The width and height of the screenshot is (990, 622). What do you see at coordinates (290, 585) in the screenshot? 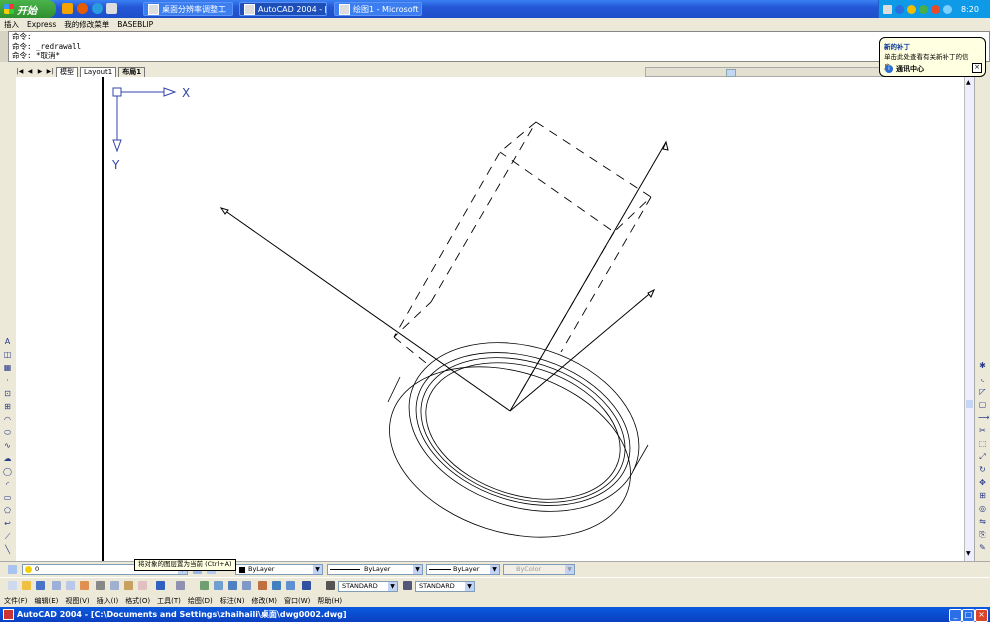
I see `tool-palettes-icon` at bounding box center [290, 585].